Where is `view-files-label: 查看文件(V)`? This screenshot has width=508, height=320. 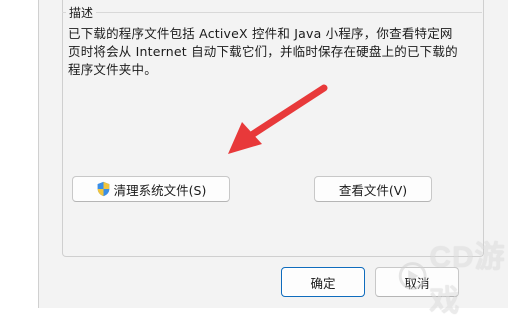 view-files-label: 查看文件(V) is located at coordinates (373, 190).